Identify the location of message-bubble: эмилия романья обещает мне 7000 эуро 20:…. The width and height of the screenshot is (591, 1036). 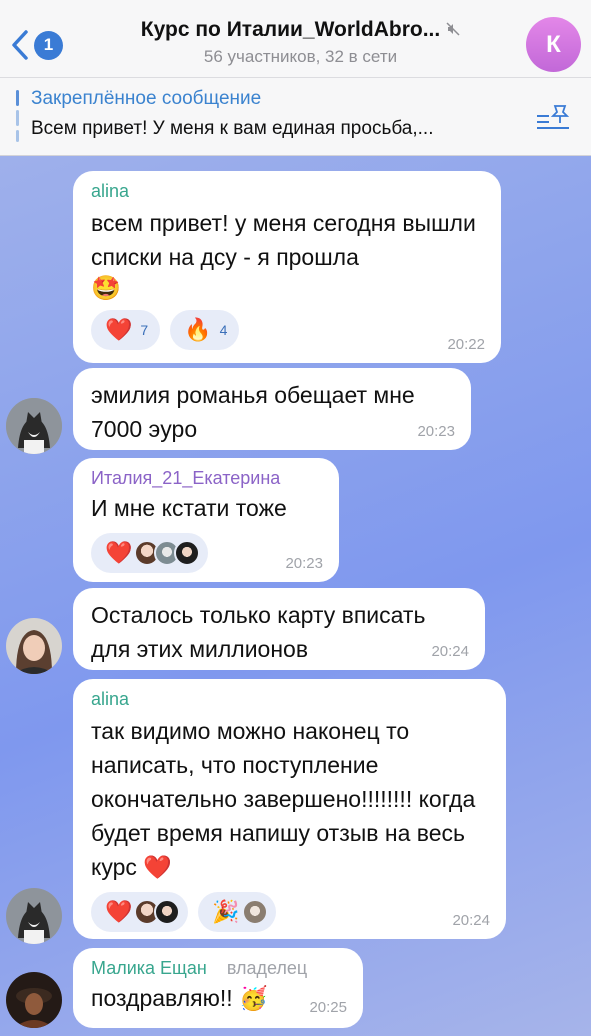
(272, 409).